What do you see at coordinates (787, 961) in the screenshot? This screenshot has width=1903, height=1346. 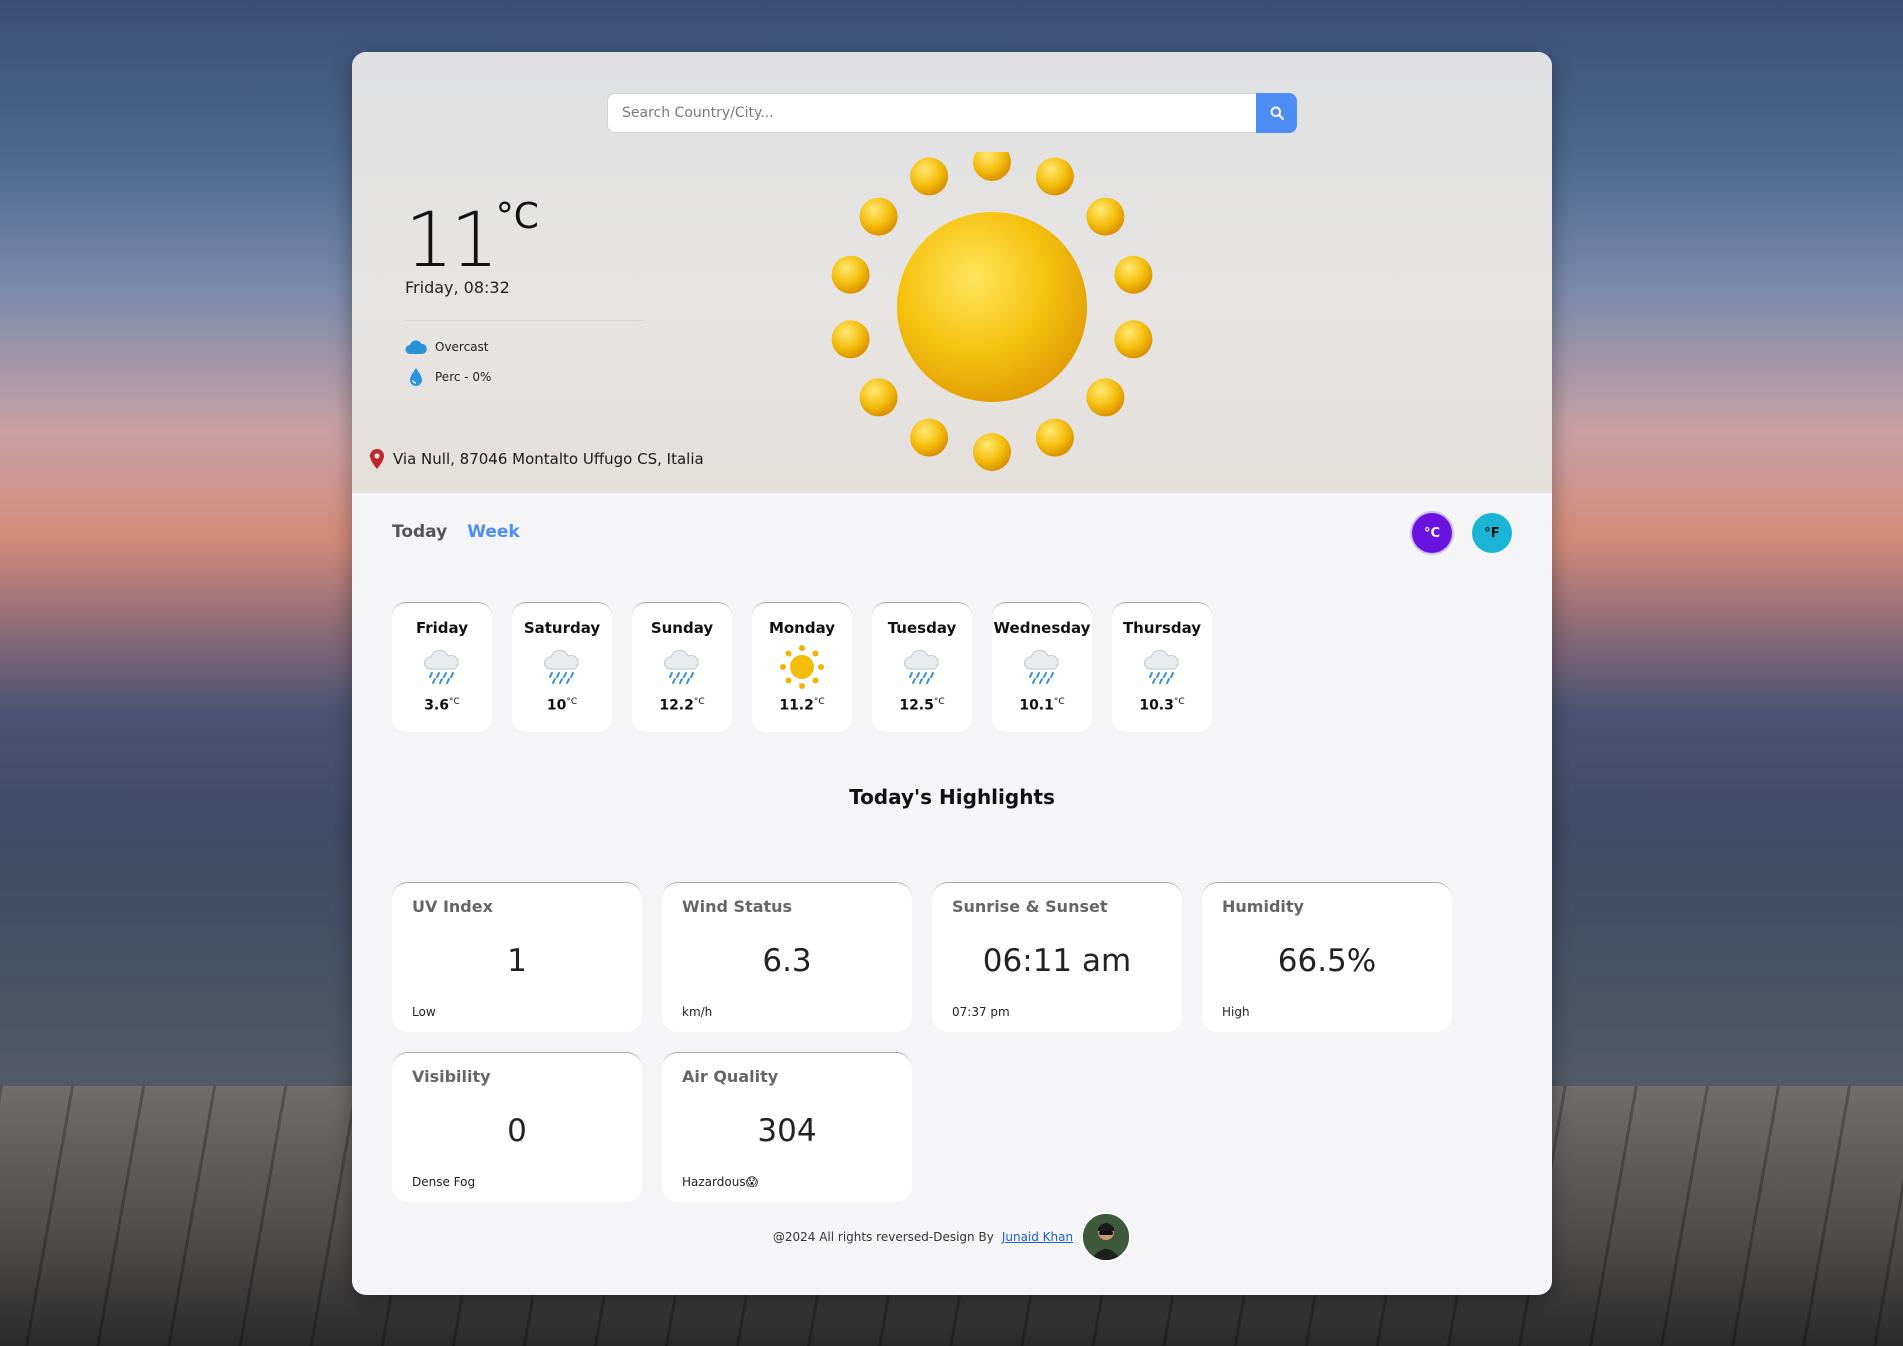 I see `card-value: 6.3` at bounding box center [787, 961].